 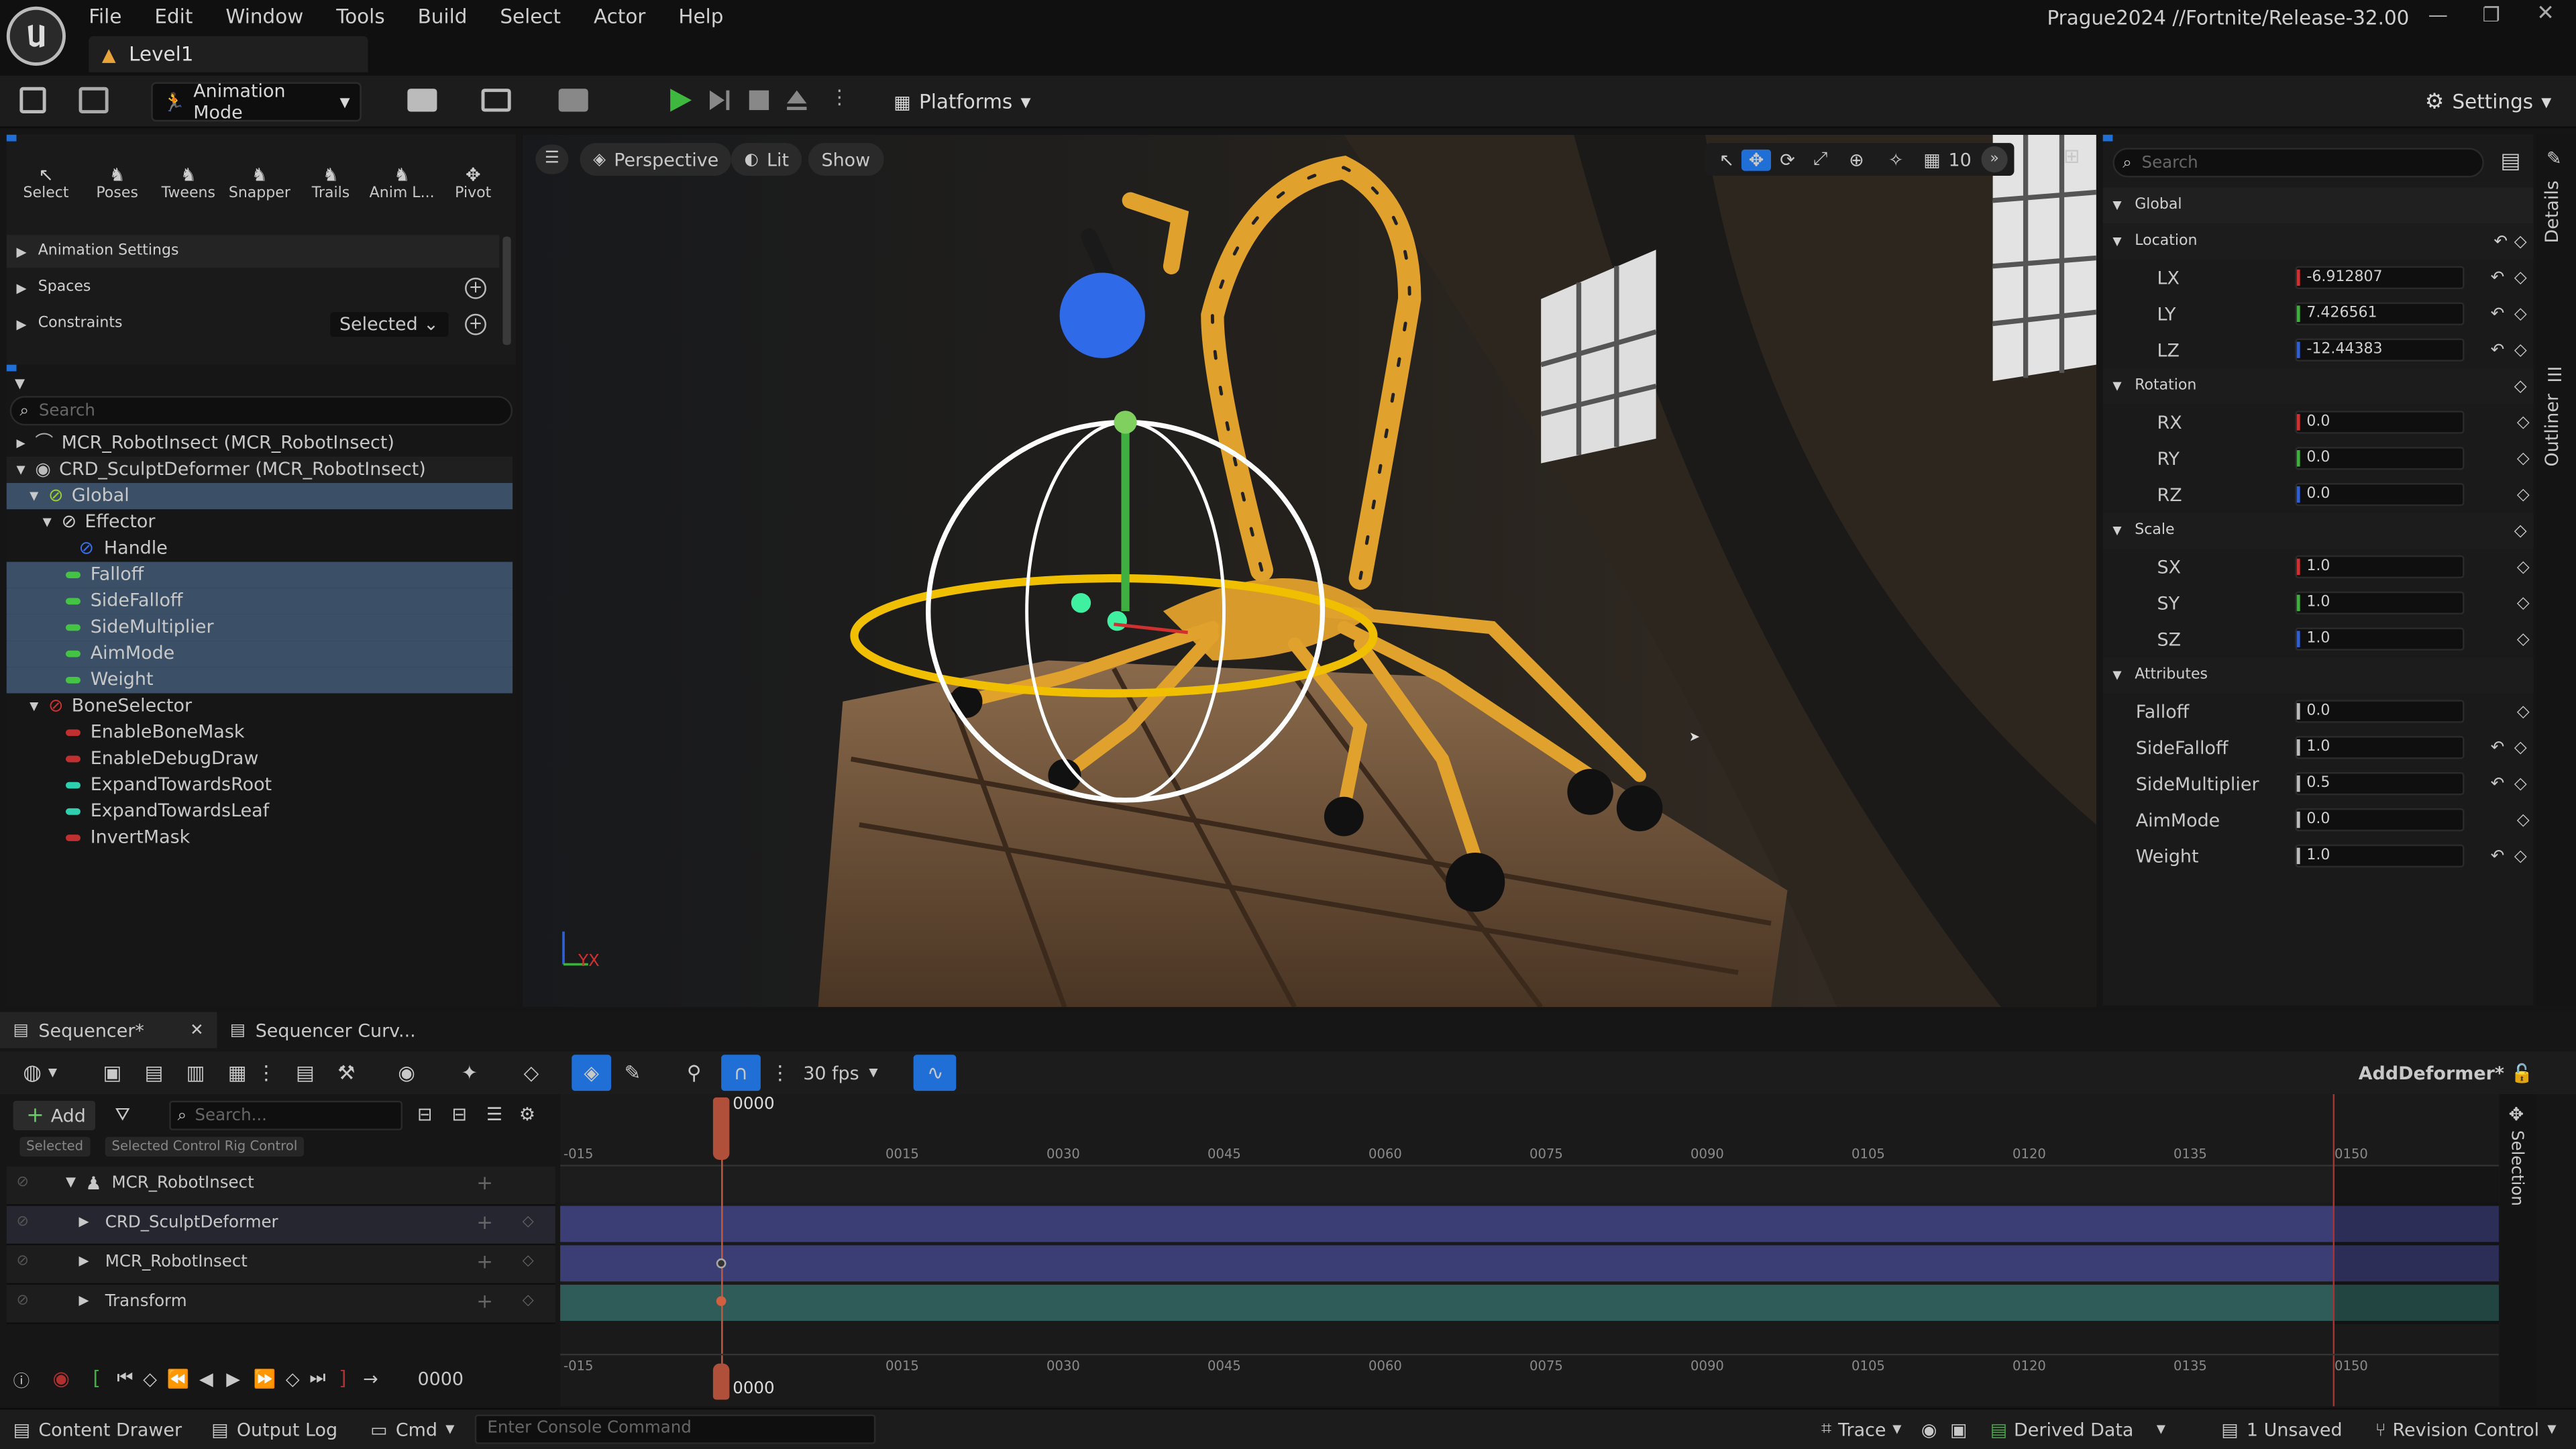 What do you see at coordinates (475, 287) in the screenshot?
I see `add-space-button: +` at bounding box center [475, 287].